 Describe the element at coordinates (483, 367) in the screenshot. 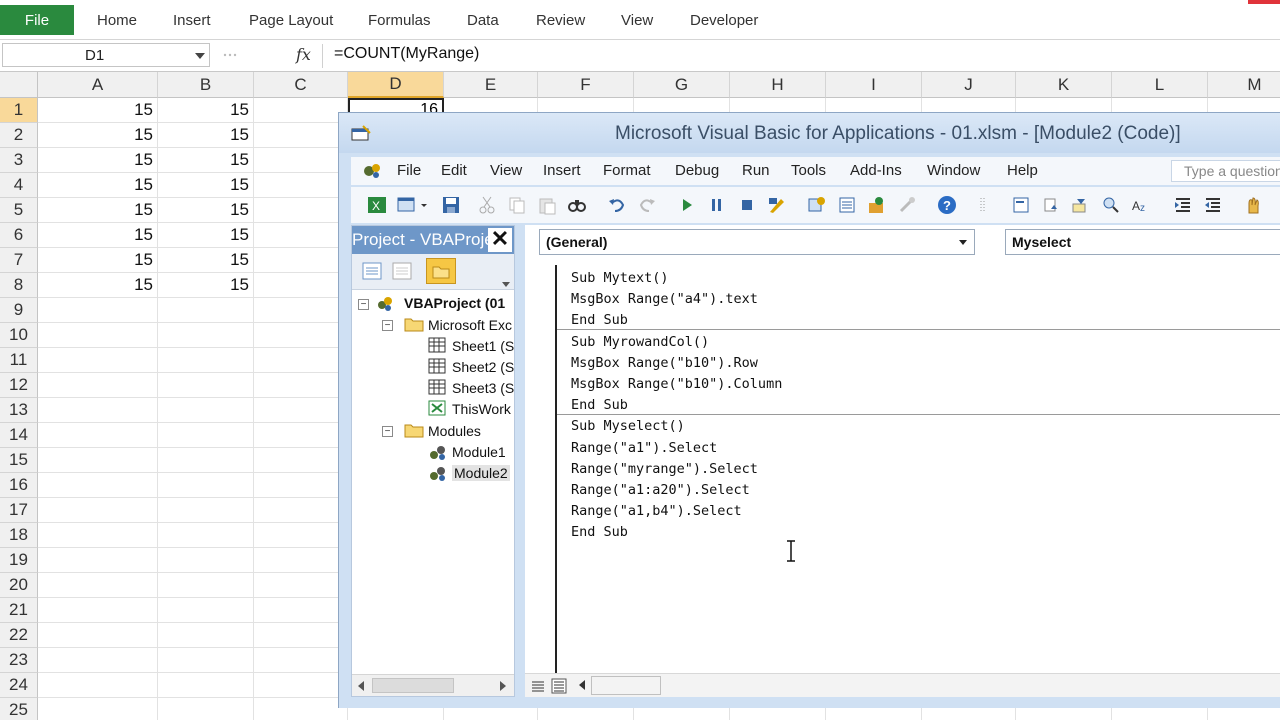

I see `tree-sheet2: Sheet2 (S` at that location.